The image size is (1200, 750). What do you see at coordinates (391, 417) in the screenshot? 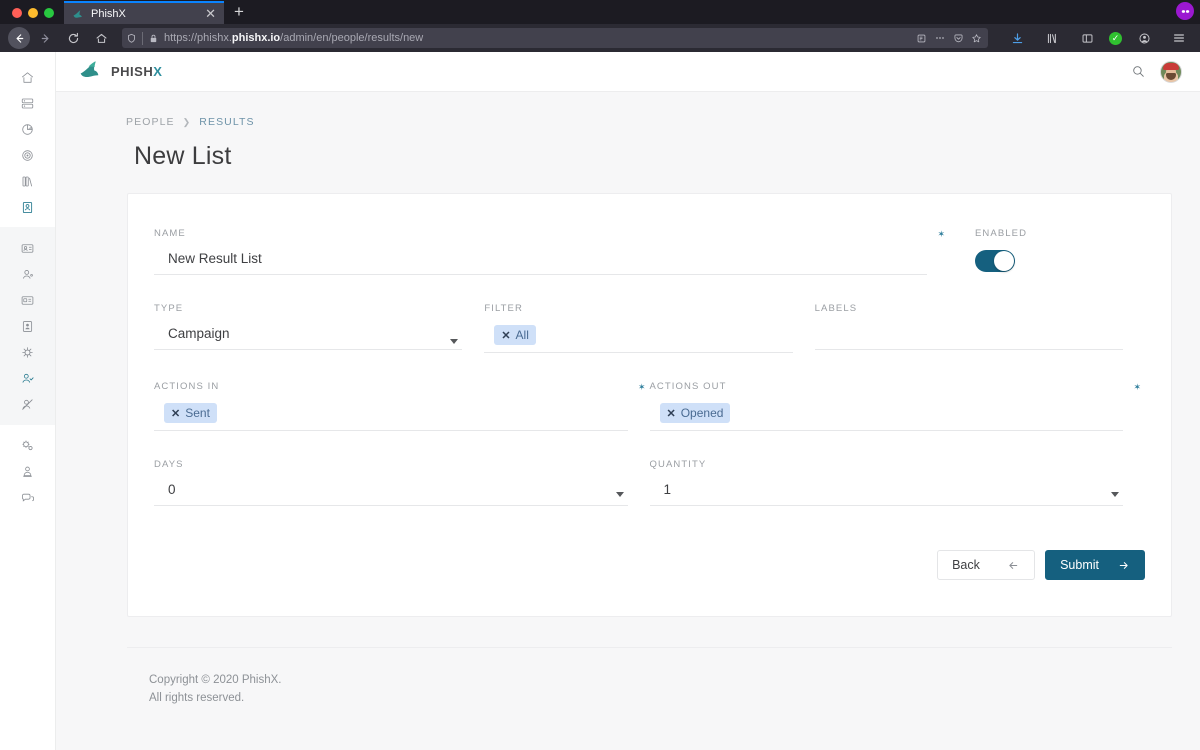
I see `actions-in-chips-line: ✕ Sent` at bounding box center [391, 417].